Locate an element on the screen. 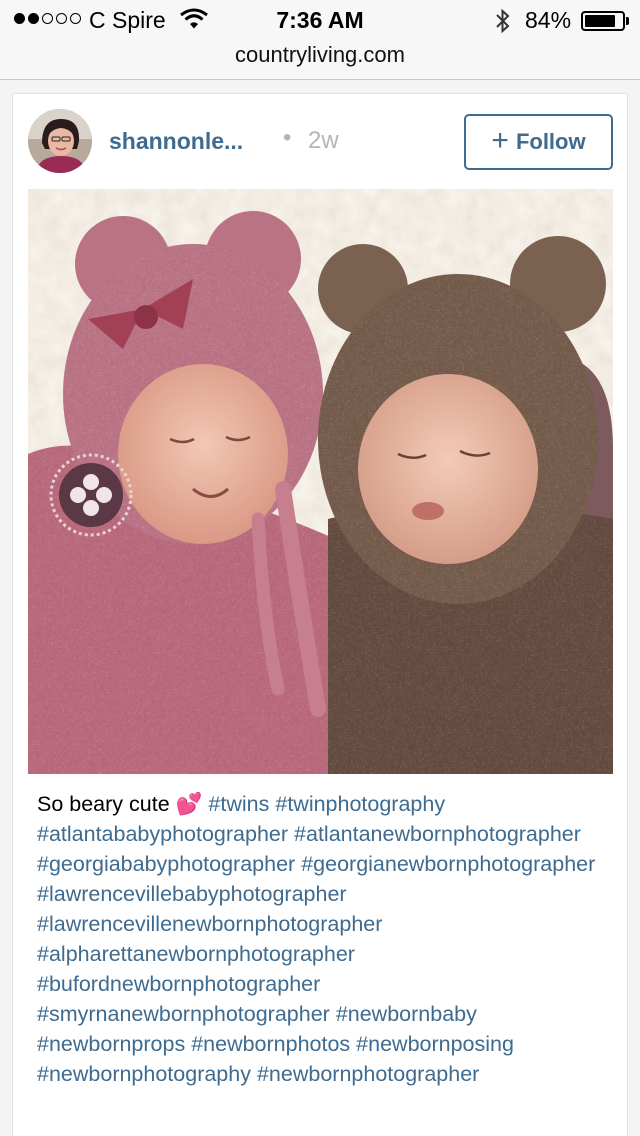  avatar-image is located at coordinates (60, 141).